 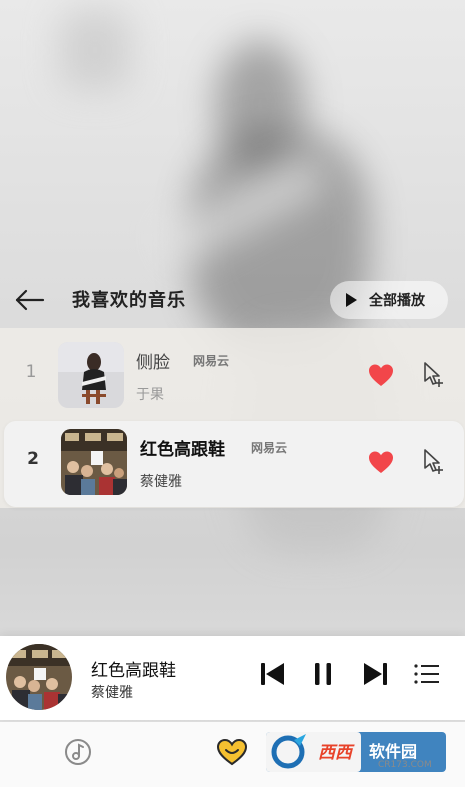 I want to click on arrow-left-icon, so click(x=30, y=300).